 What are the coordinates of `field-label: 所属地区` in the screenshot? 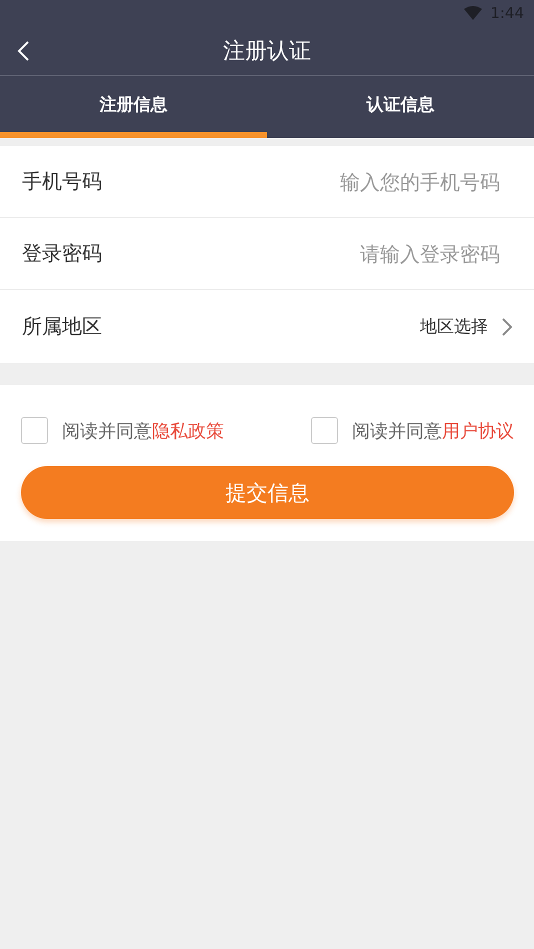 It's located at (62, 326).